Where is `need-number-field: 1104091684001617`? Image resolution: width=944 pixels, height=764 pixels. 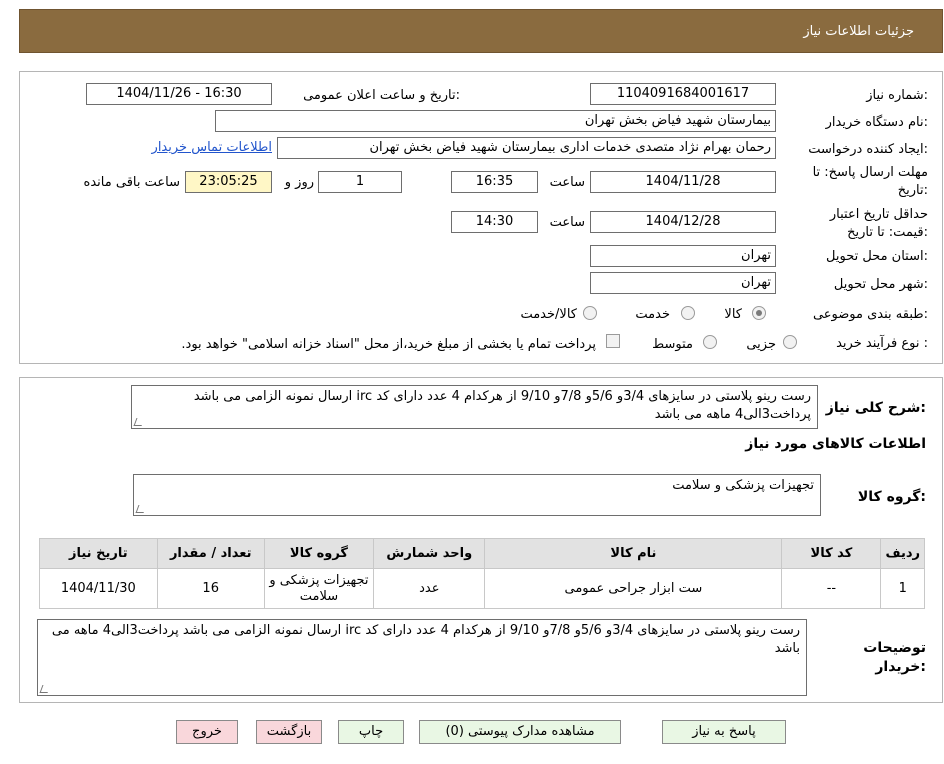
need-number-field: 1104091684001617 is located at coordinates (683, 94).